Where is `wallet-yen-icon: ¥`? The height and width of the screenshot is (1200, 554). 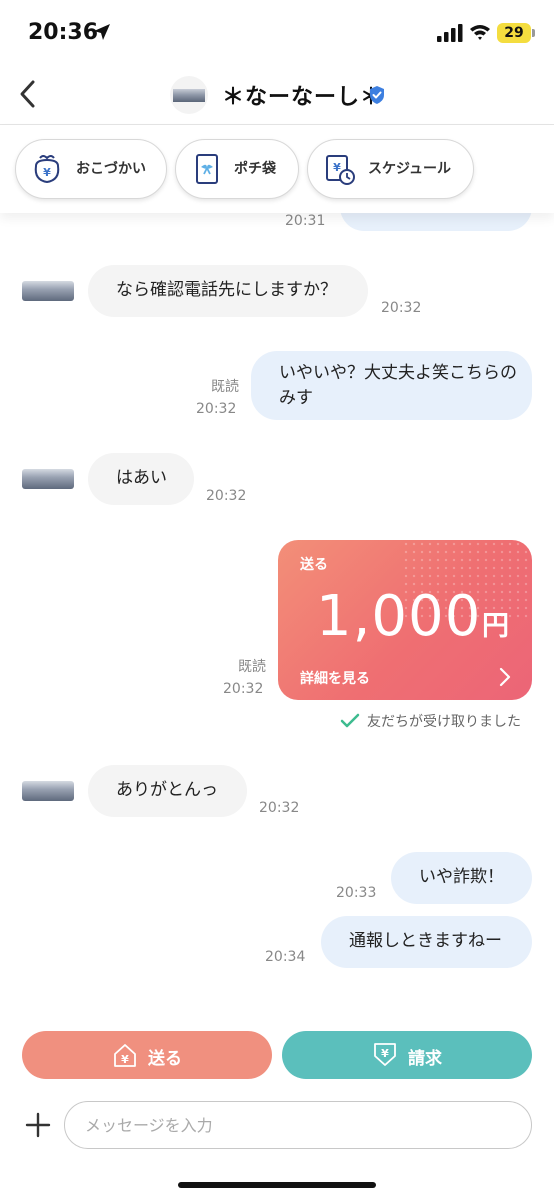
wallet-yen-icon: ¥ is located at coordinates (47, 169).